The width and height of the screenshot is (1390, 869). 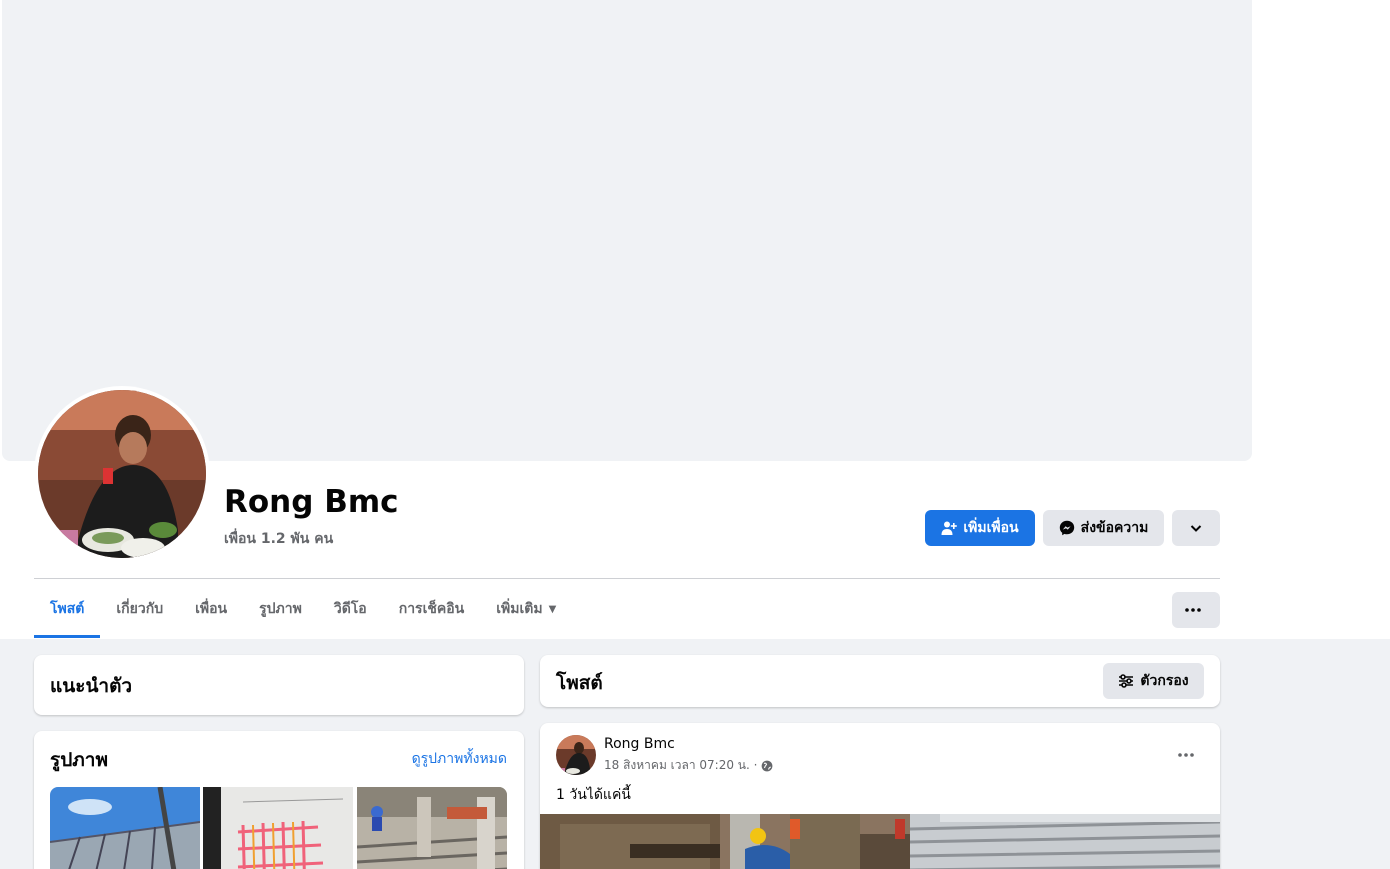 I want to click on profile-picture, so click(x=122, y=474).